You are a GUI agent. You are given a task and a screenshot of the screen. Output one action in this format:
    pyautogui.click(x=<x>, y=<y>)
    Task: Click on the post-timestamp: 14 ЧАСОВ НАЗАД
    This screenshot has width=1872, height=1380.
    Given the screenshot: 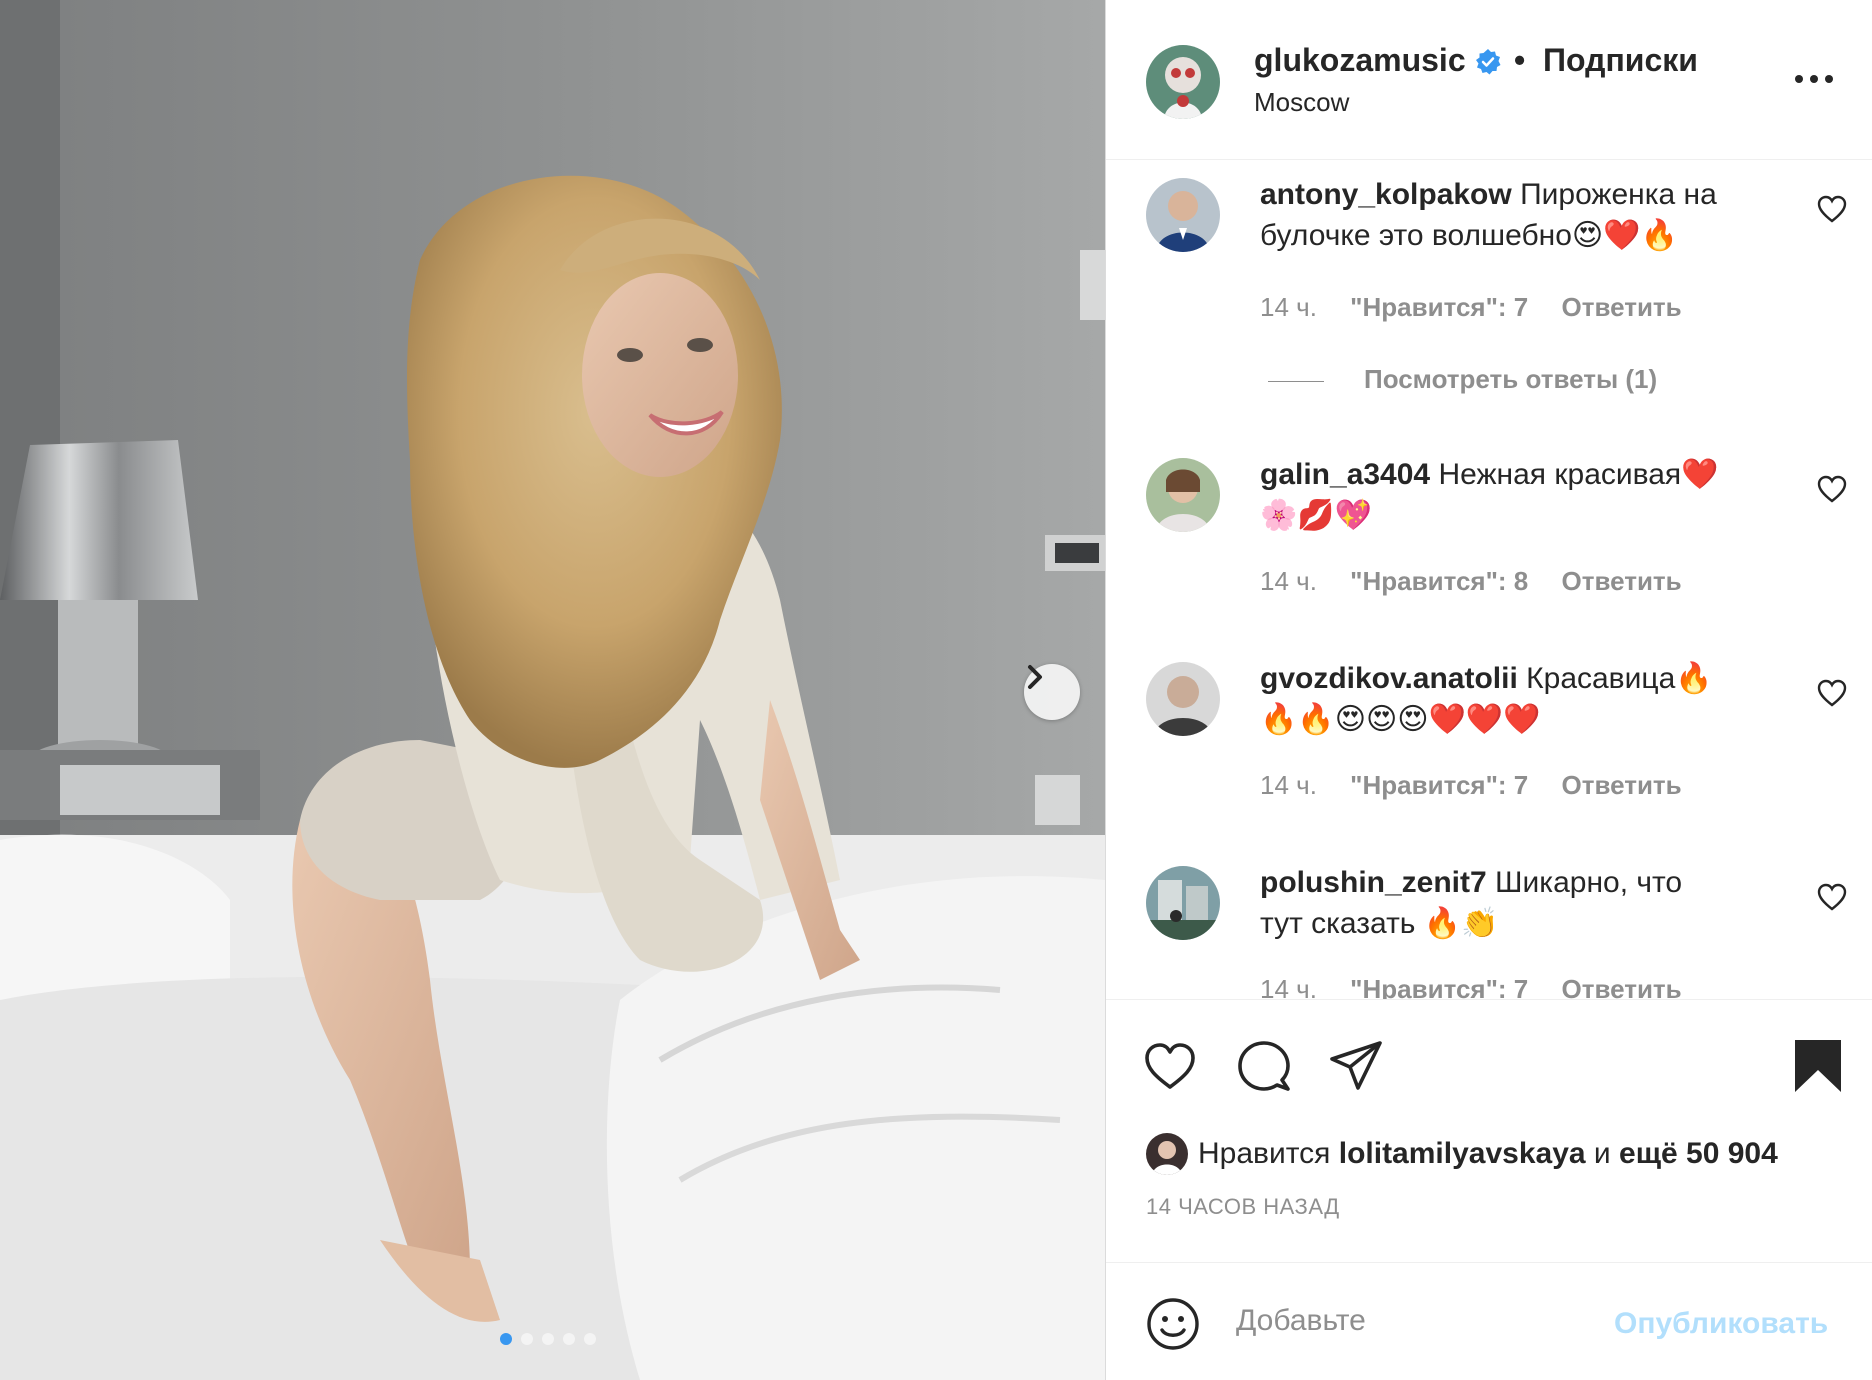 What is the action you would take?
    pyautogui.click(x=1243, y=1207)
    